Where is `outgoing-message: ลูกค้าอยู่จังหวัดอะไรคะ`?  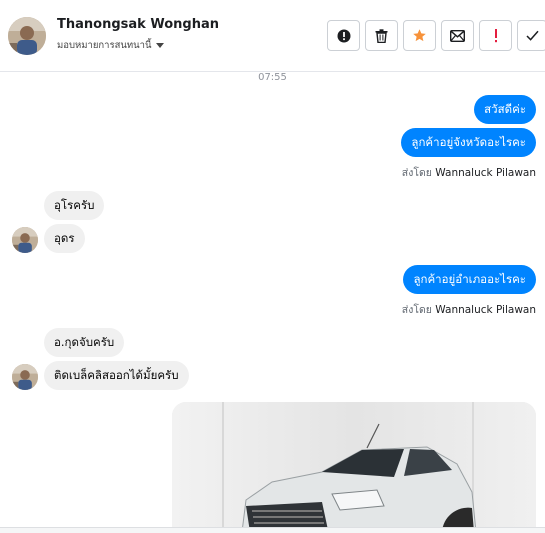 outgoing-message: ลูกค้าอยู่จังหวัดอะไรคะ is located at coordinates (468, 142).